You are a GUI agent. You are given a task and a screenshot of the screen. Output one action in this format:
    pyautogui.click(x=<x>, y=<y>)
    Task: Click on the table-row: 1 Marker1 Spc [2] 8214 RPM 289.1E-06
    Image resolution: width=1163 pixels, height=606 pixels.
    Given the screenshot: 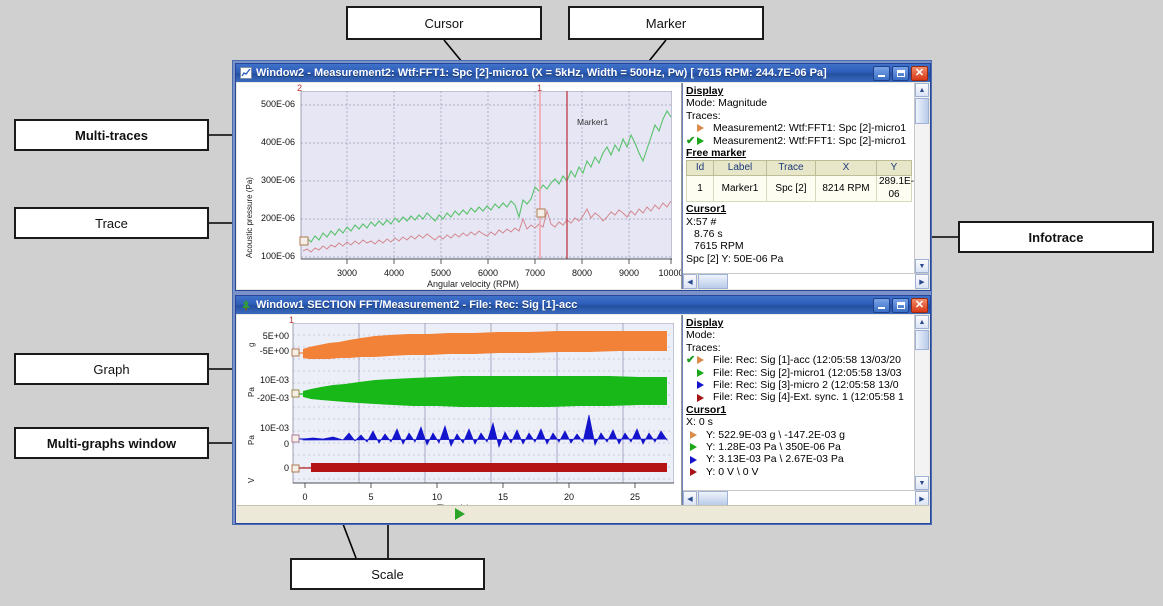 What is the action you would take?
    pyautogui.click(x=800, y=189)
    